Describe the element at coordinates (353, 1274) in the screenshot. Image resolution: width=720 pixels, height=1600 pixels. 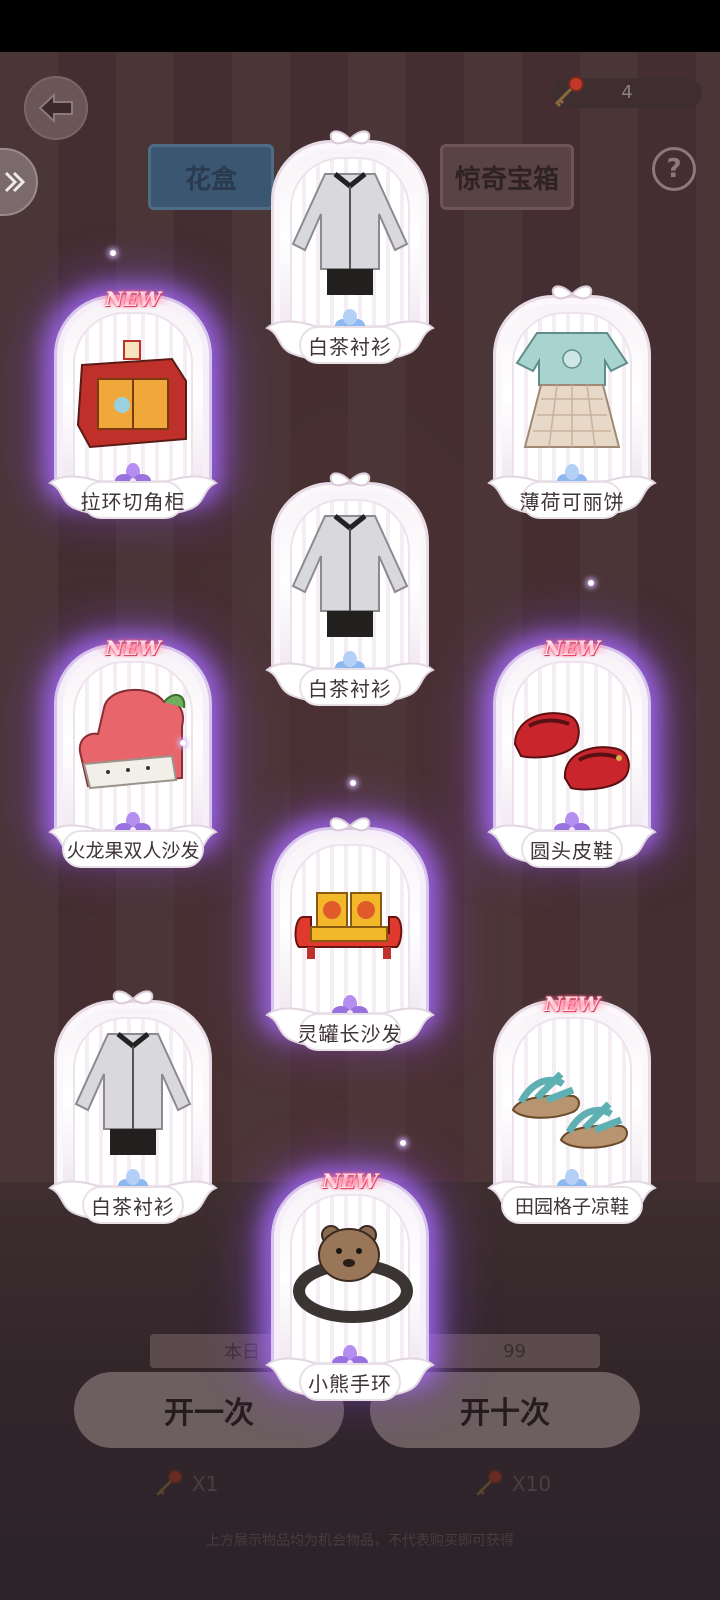
I see `bear-bracelet-icon` at that location.